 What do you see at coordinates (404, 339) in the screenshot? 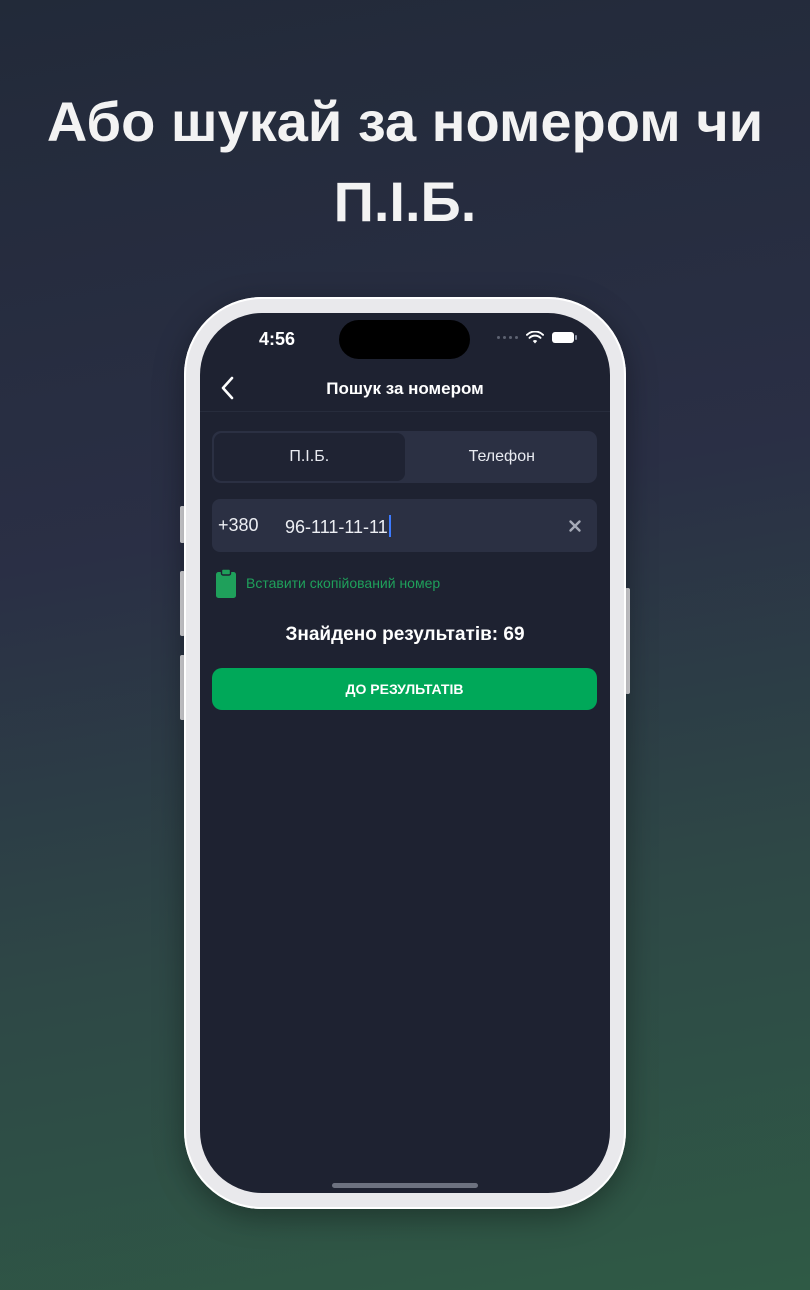
I see `dynamic-island` at bounding box center [404, 339].